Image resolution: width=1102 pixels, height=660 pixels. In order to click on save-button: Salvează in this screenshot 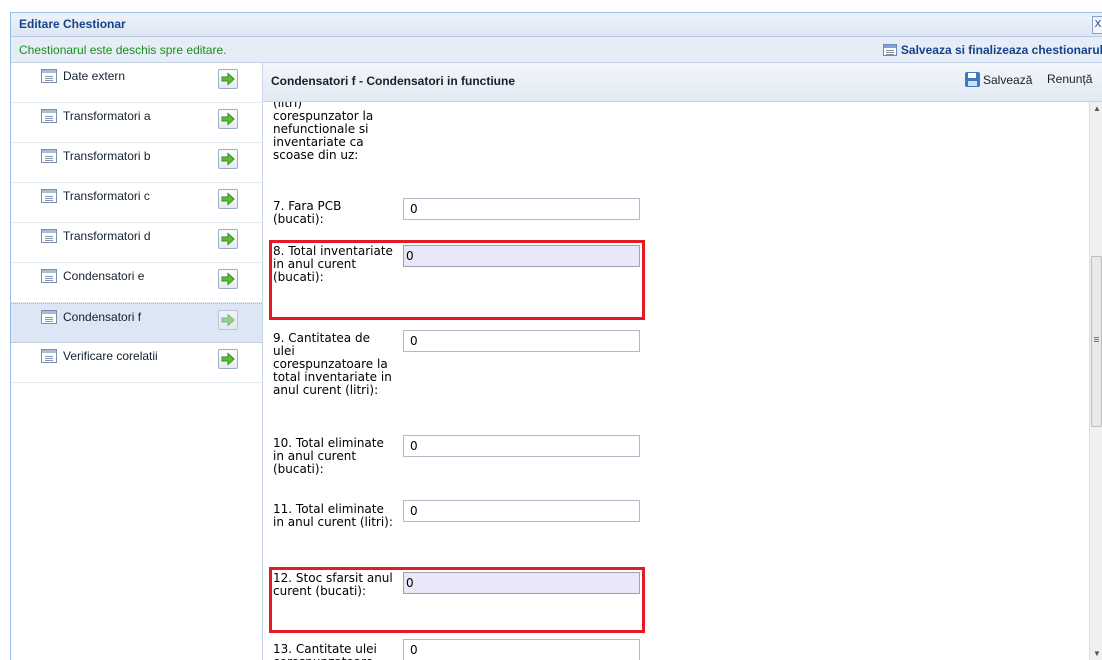, I will do `click(998, 79)`.